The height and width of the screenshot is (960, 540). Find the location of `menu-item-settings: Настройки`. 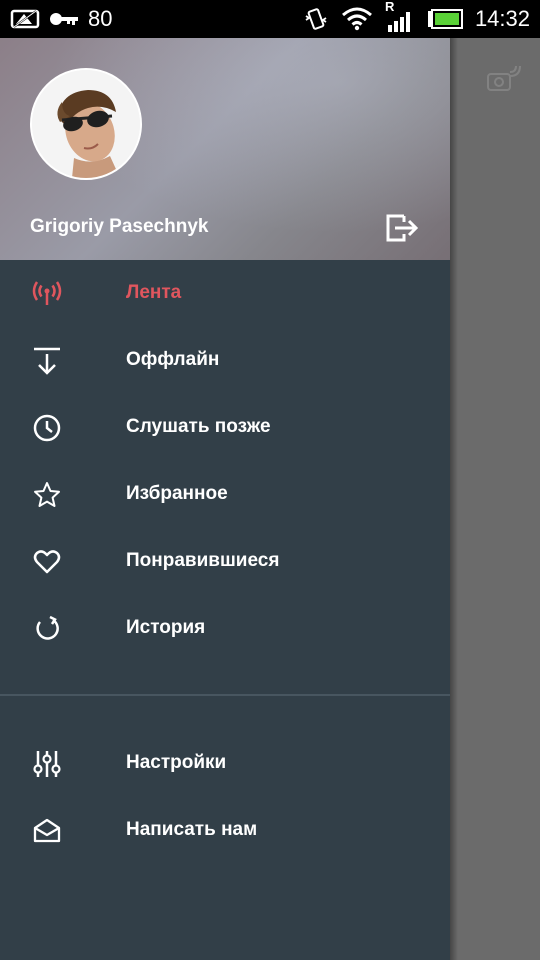

menu-item-settings: Настройки is located at coordinates (225, 763).